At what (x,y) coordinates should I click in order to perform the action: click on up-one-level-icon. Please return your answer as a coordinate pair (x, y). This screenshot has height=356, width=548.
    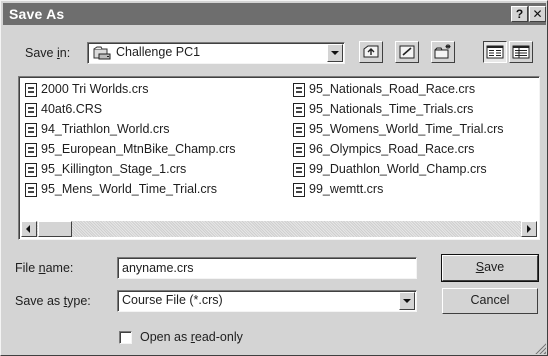
    Looking at the image, I should click on (371, 51).